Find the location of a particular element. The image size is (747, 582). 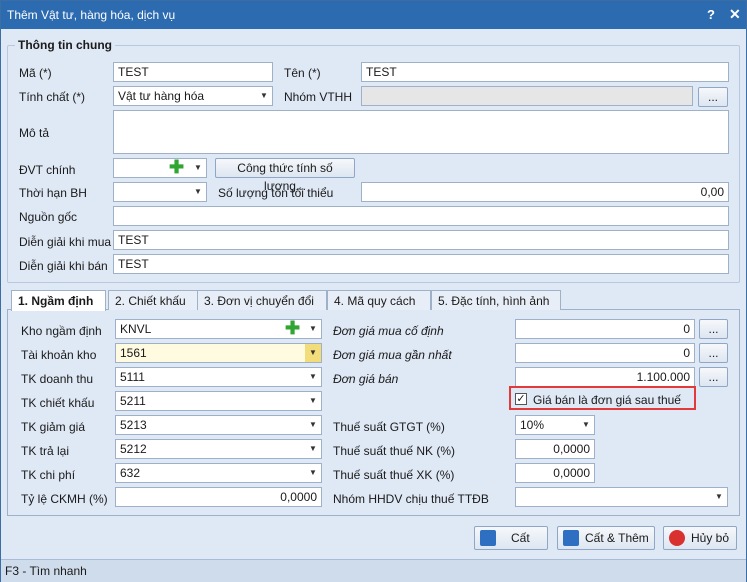

min-stock-input: 0,00 is located at coordinates (545, 192).